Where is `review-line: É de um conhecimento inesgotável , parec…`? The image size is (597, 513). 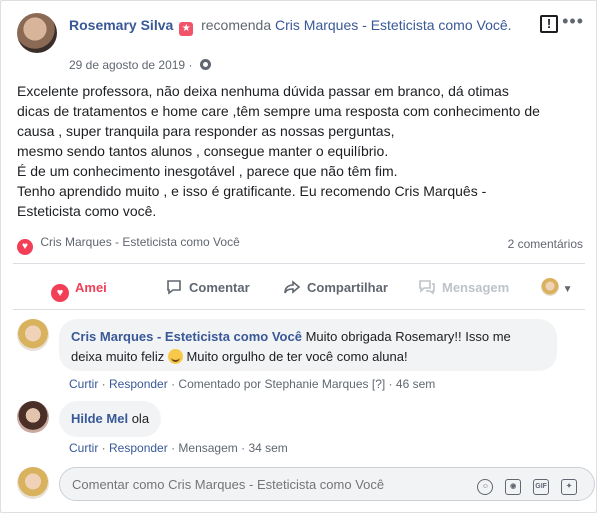
review-line: É de um conhecimento inesgotável , parec… is located at coordinates (207, 171).